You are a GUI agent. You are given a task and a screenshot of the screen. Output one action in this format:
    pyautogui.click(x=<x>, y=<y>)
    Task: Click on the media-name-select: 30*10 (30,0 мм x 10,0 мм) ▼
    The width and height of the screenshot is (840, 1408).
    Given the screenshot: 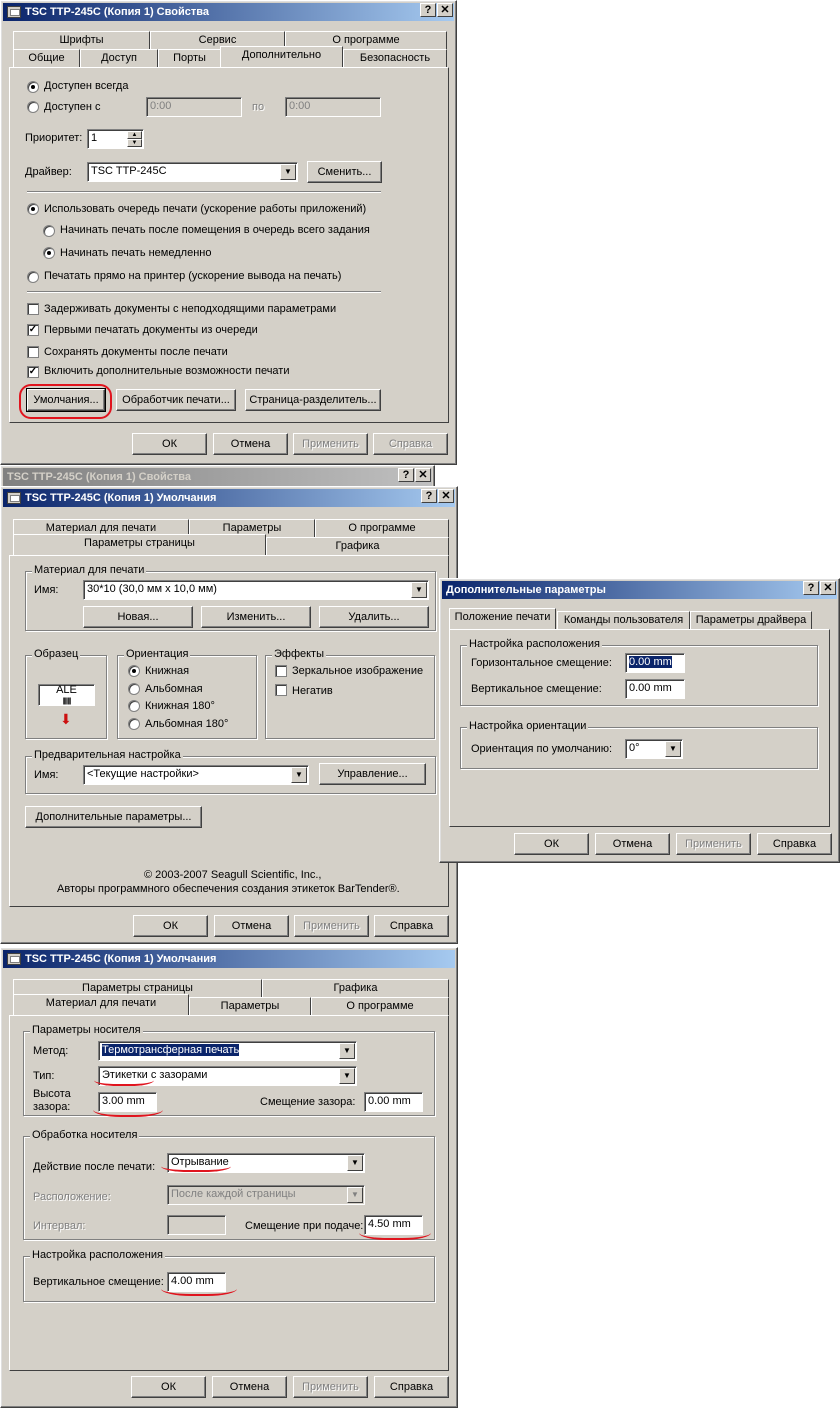 What is the action you would take?
    pyautogui.click(x=256, y=590)
    